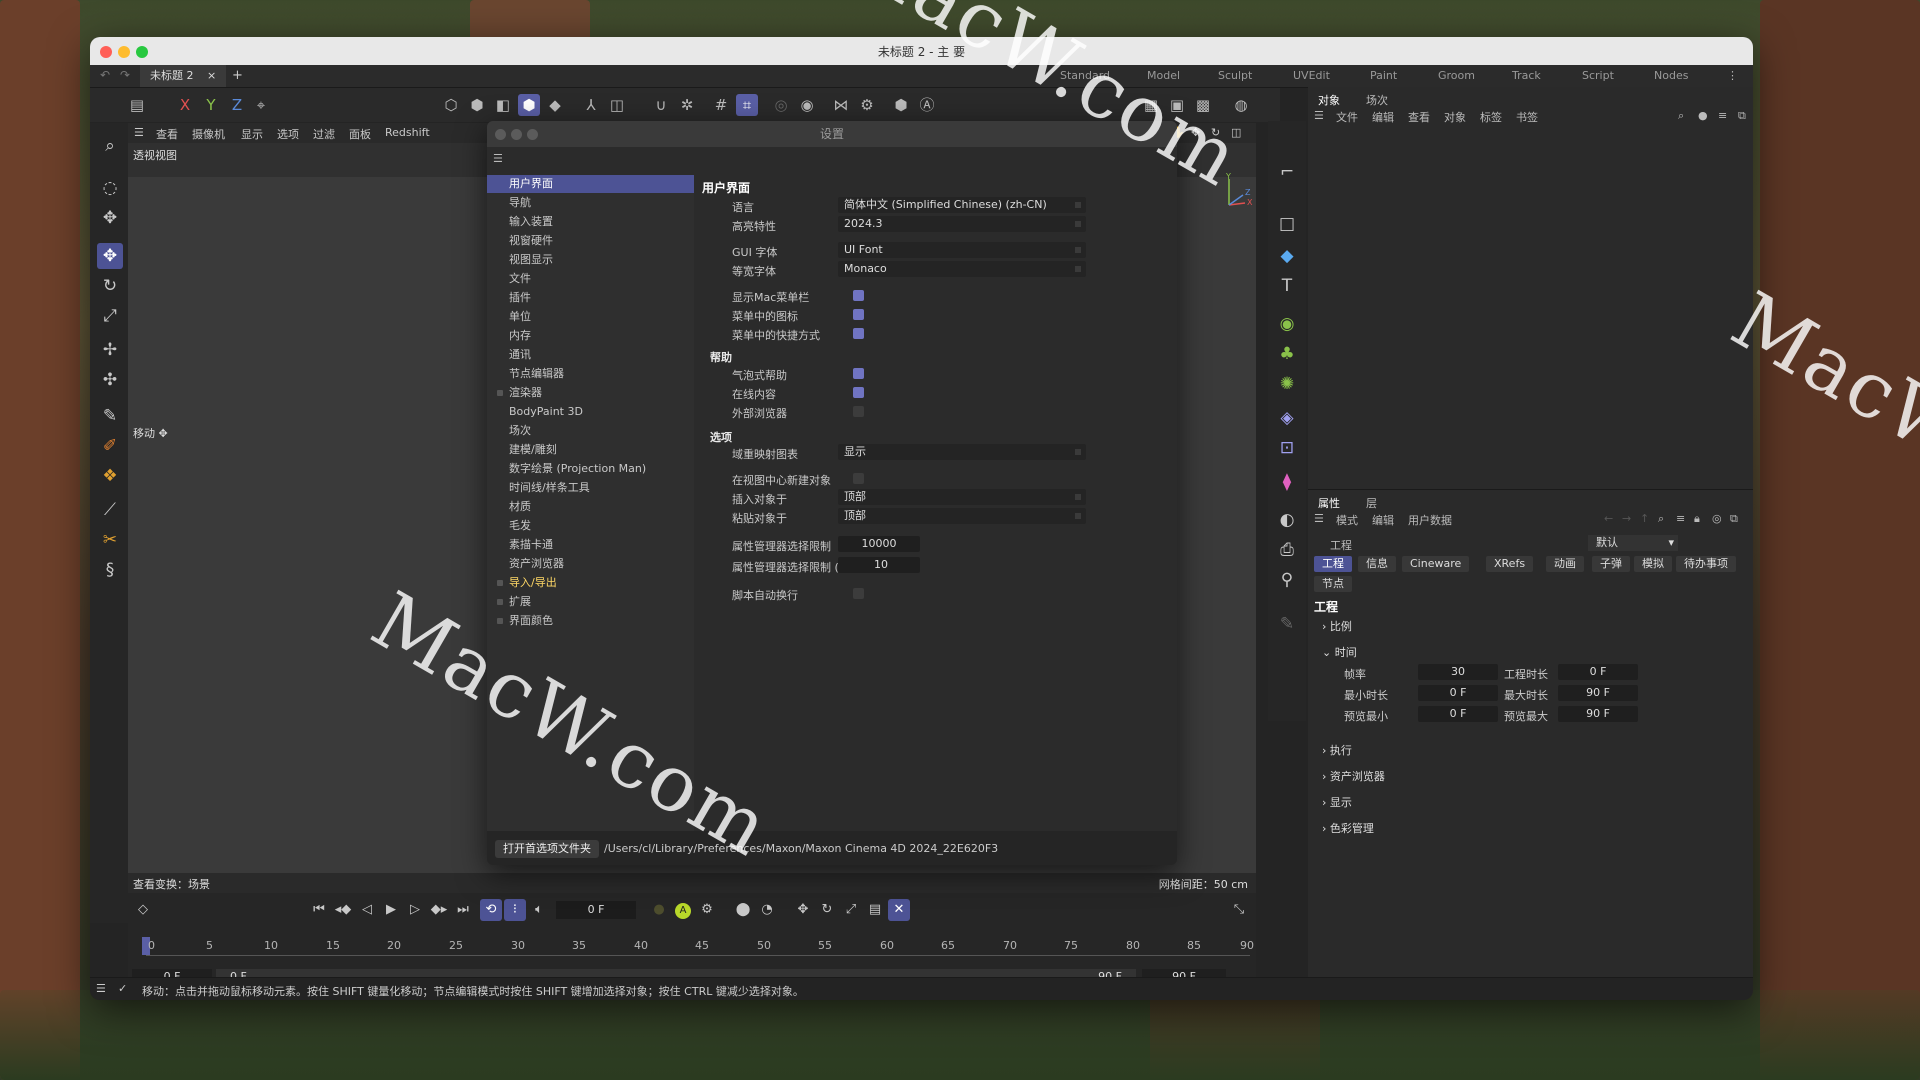 This screenshot has width=1920, height=1080. I want to click on render-region-icon: ▦, so click(1151, 105).